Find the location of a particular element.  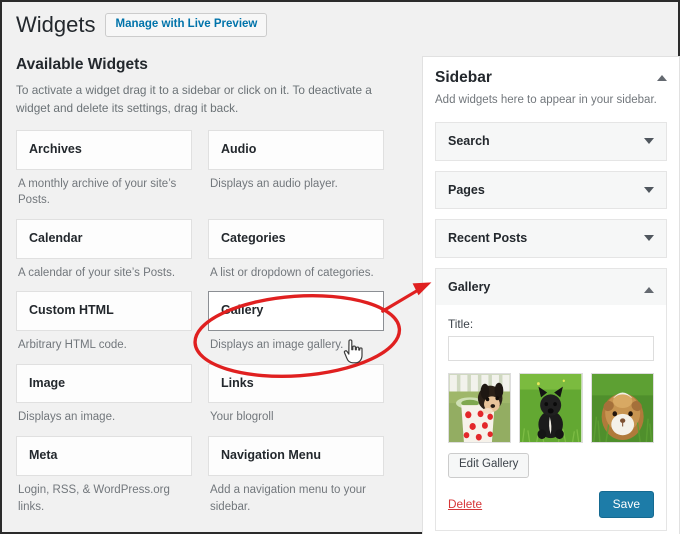

sidebar-widget-recent-posts: Recent Posts is located at coordinates (551, 238).